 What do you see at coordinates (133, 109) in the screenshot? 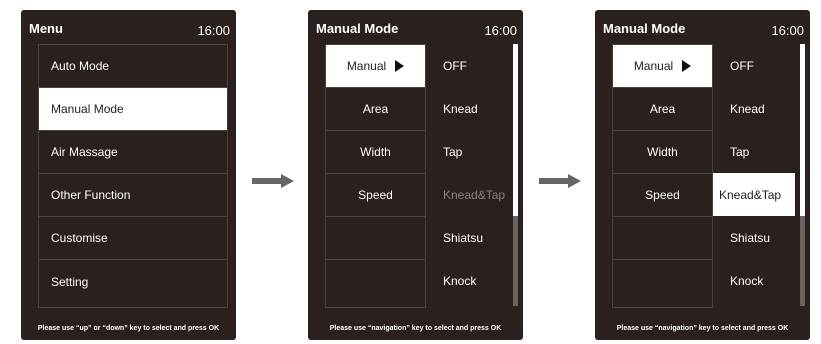
I see `menu-item-manual-mode: Manual Mode` at bounding box center [133, 109].